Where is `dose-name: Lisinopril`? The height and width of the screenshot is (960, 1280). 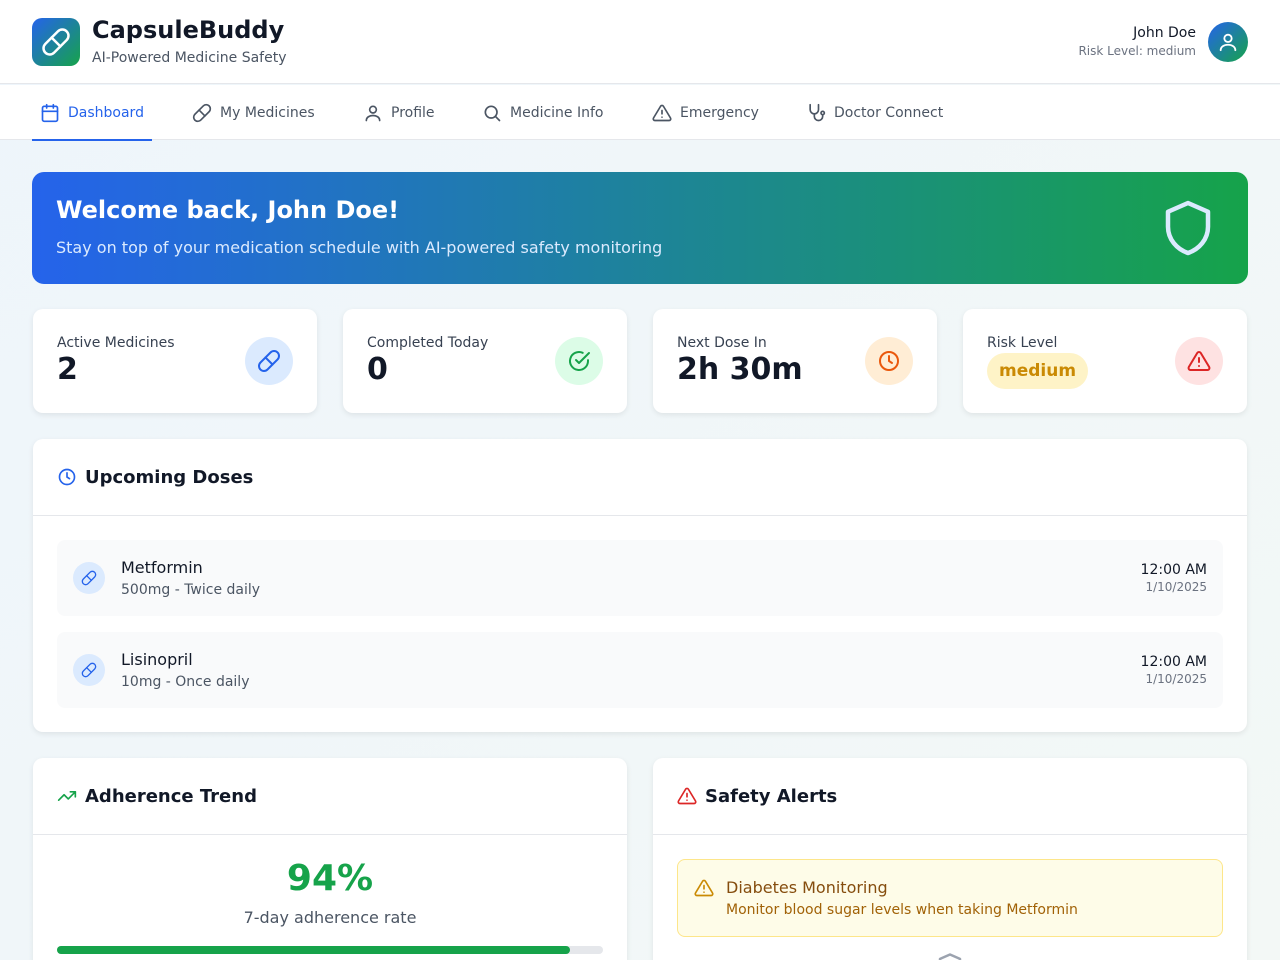 dose-name: Lisinopril is located at coordinates (157, 659).